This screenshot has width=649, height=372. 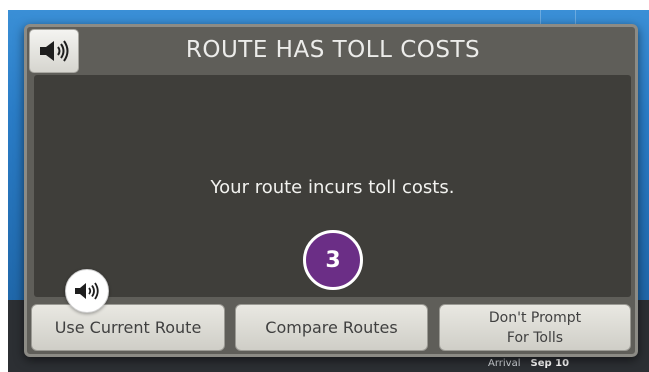 What do you see at coordinates (331, 327) in the screenshot?
I see `compare-routes-button: Compare Routes` at bounding box center [331, 327].